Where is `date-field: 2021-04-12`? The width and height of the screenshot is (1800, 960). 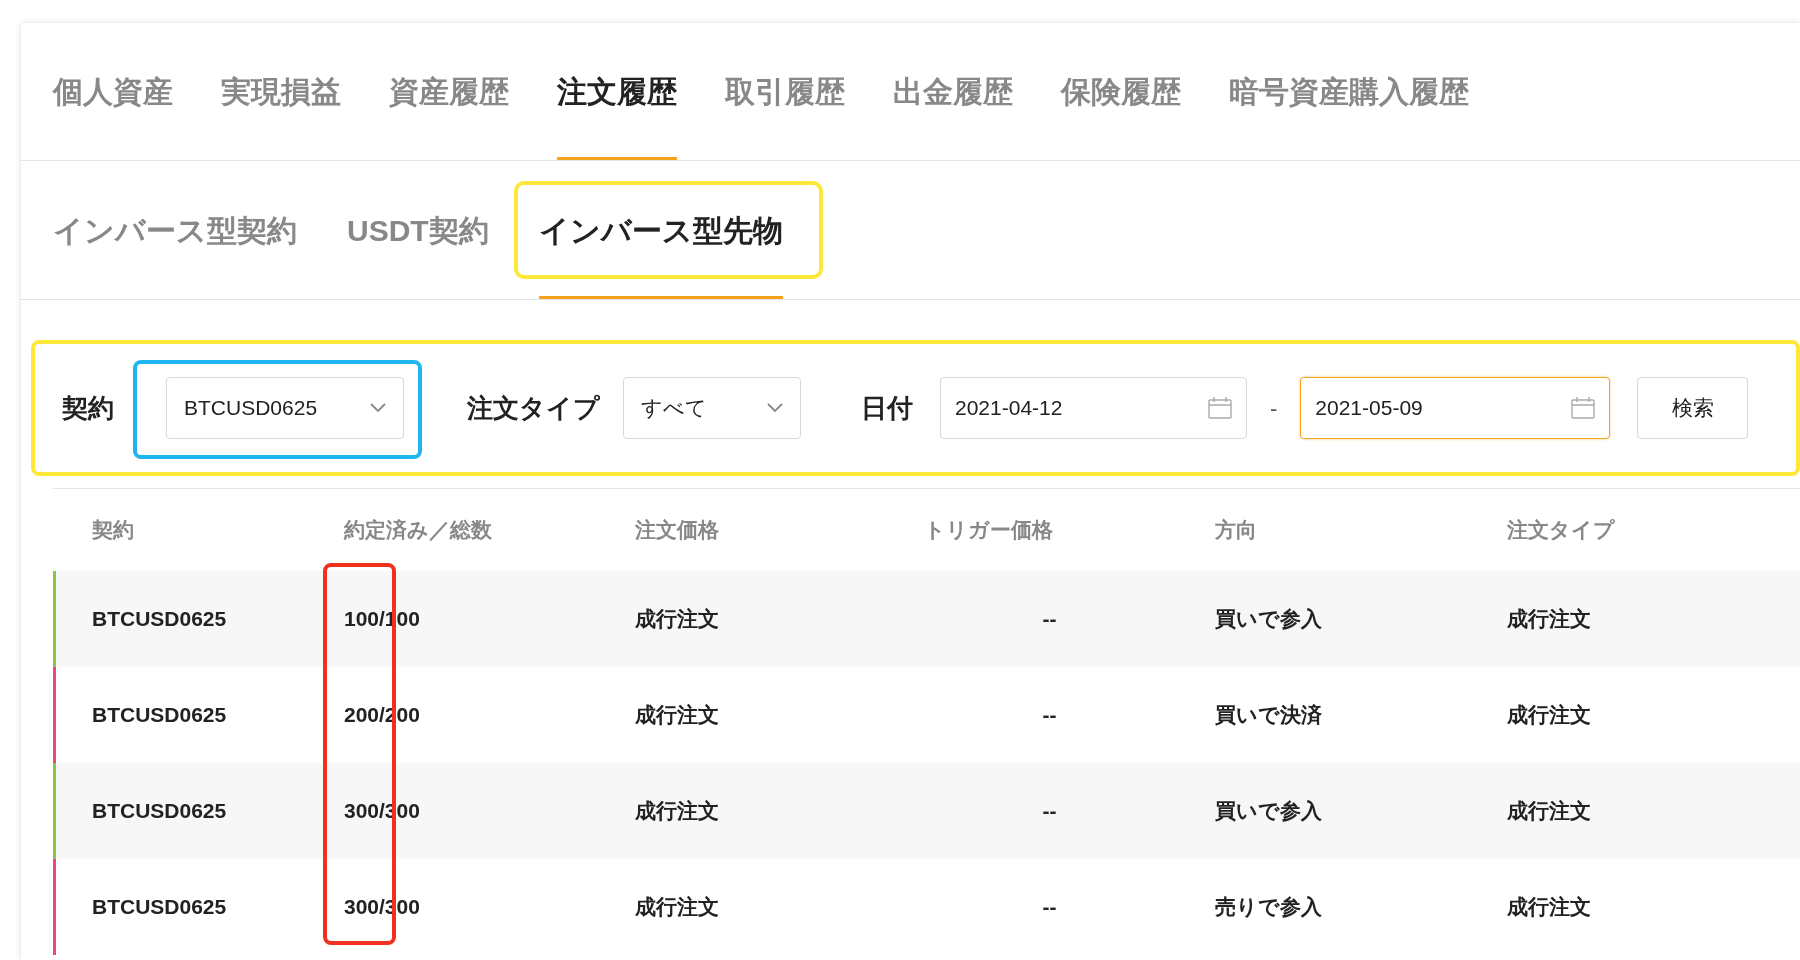 date-field: 2021-04-12 is located at coordinates (1093, 408).